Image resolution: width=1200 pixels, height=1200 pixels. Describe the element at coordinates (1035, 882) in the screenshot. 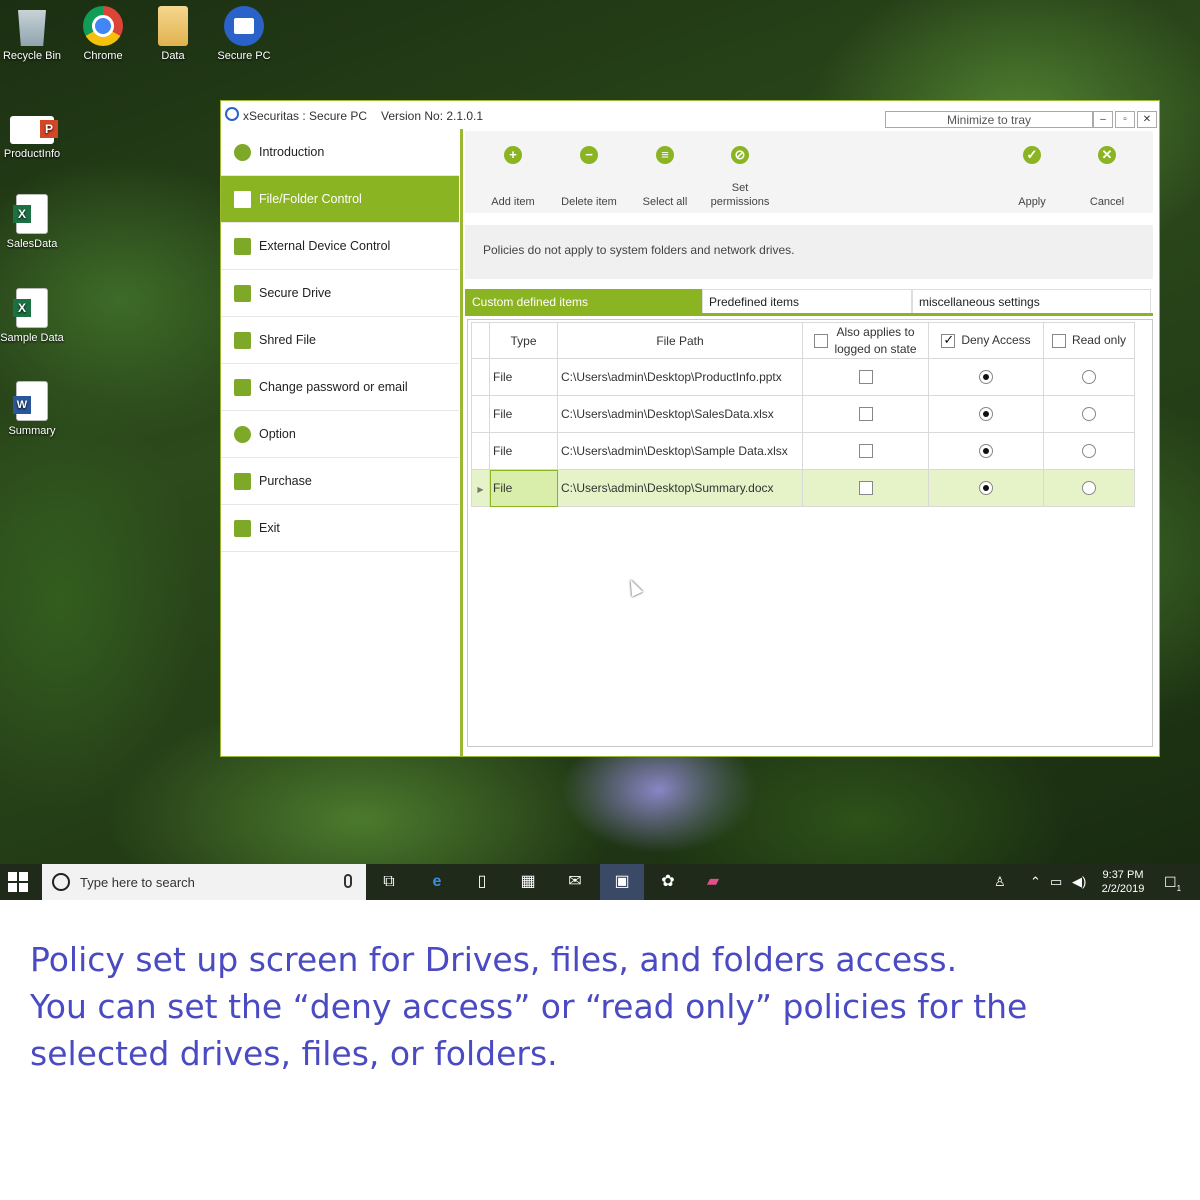

I see `chevron-up-icon: ⌃` at that location.